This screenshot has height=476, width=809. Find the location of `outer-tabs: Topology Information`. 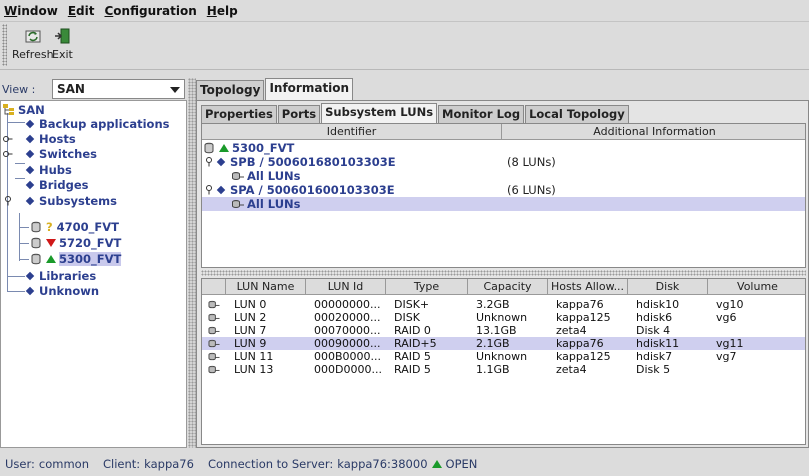

outer-tabs: Topology Information is located at coordinates (275, 89).